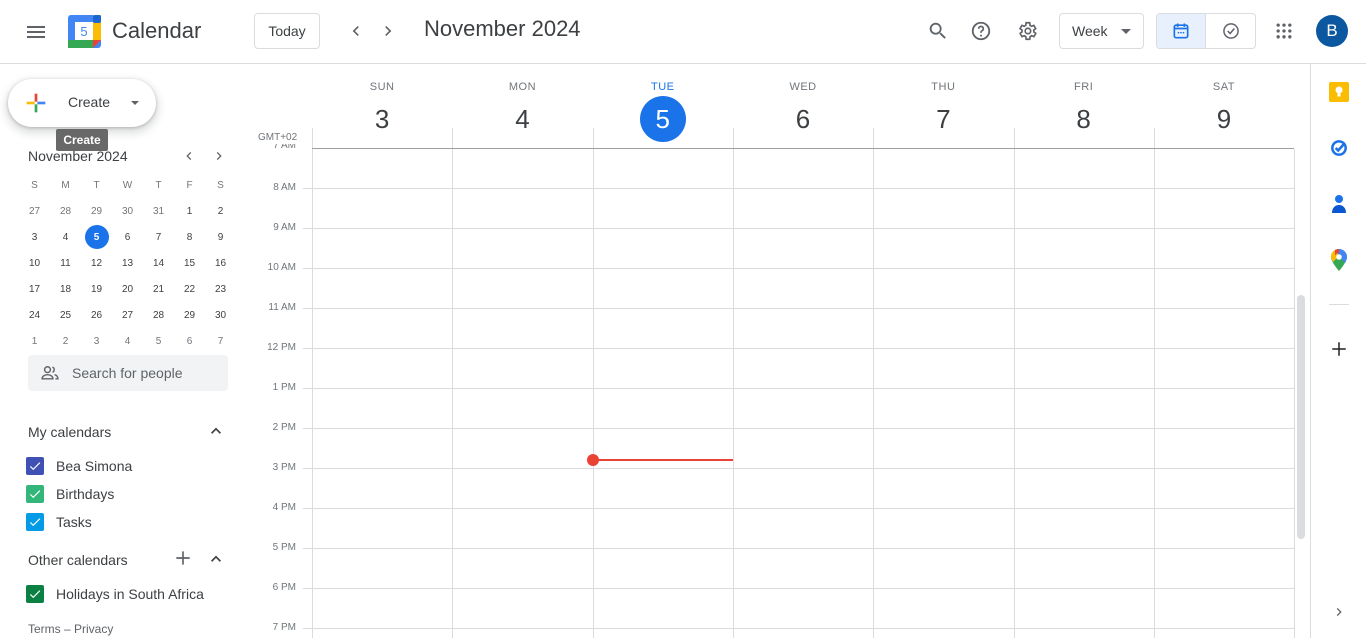 The width and height of the screenshot is (1366, 638). What do you see at coordinates (1339, 204) in the screenshot?
I see `contacts-button` at bounding box center [1339, 204].